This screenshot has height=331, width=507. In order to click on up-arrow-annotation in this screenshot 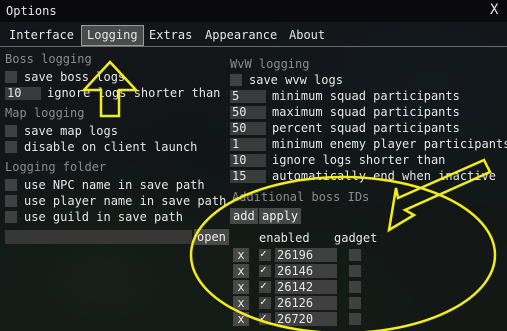, I will do `click(110, 89)`.